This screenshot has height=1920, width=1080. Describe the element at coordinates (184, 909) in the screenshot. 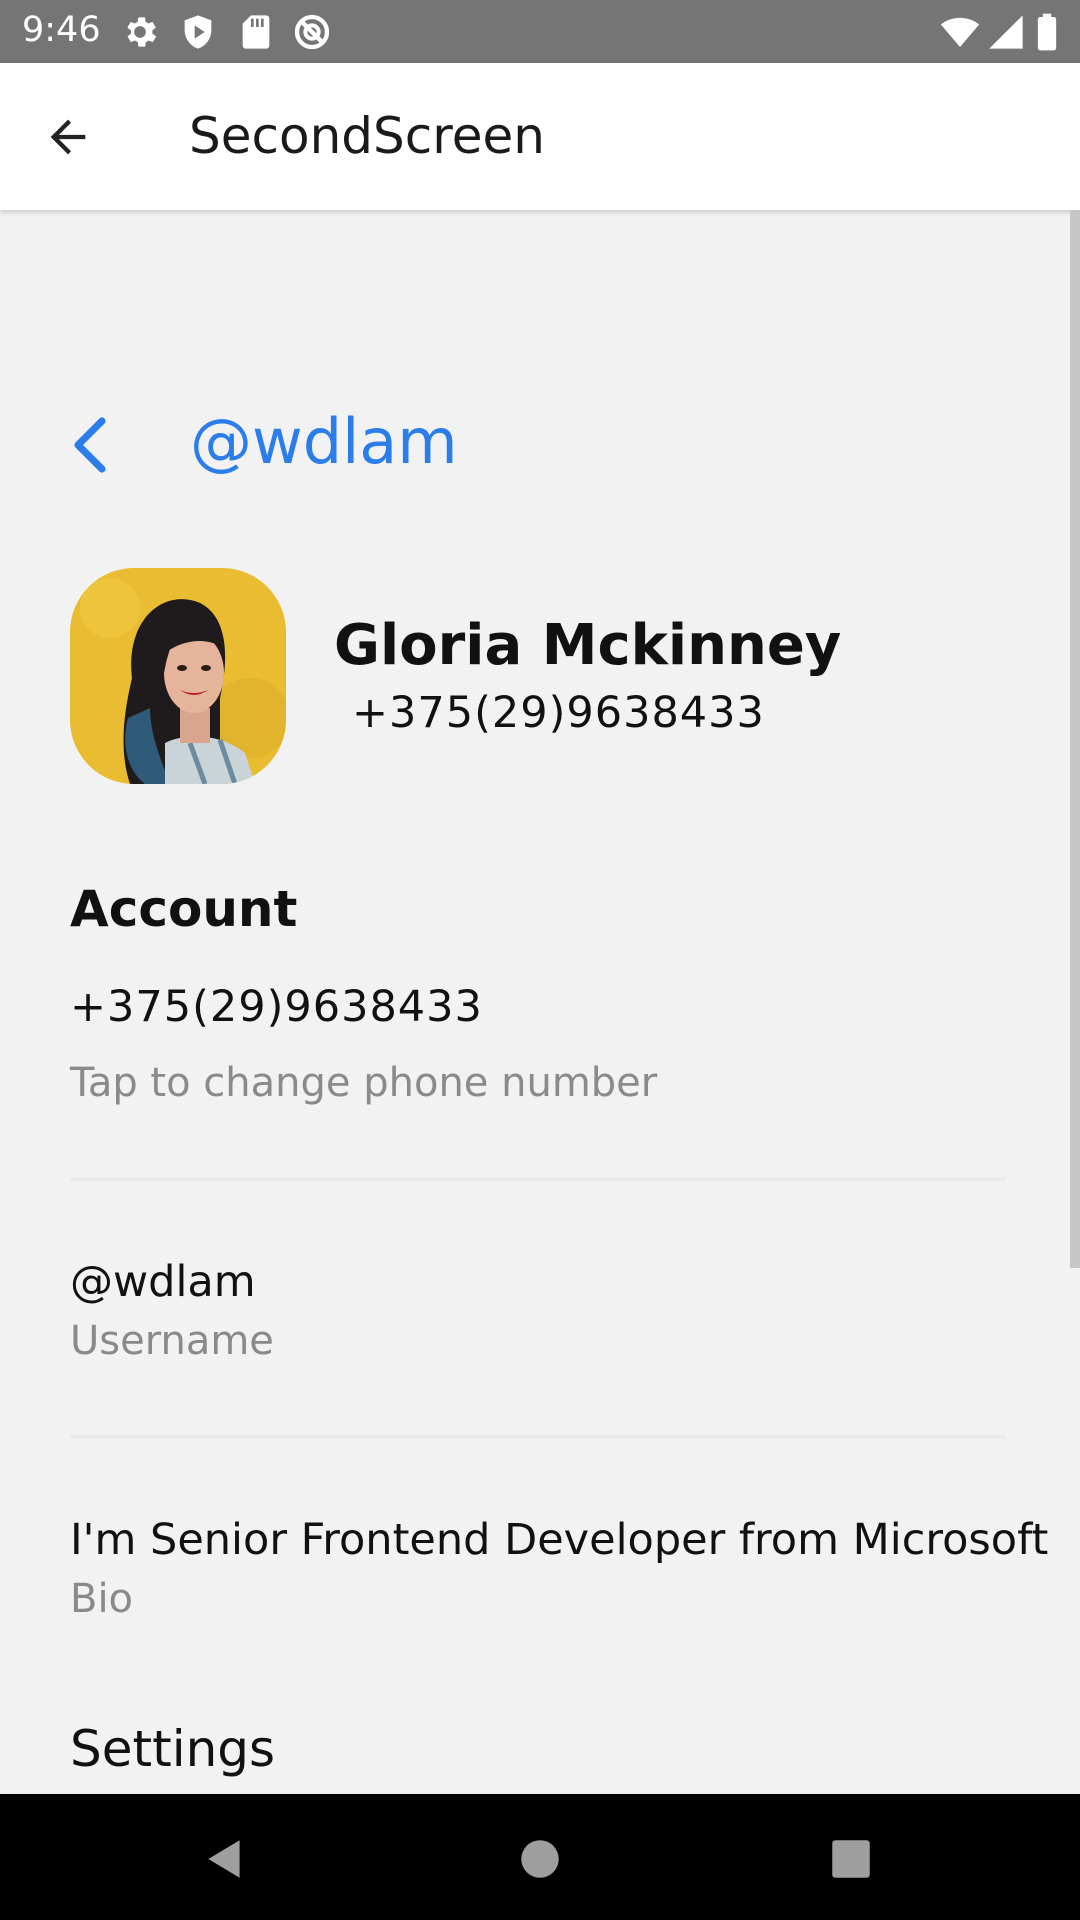

I see `account-section-title: Account` at that location.